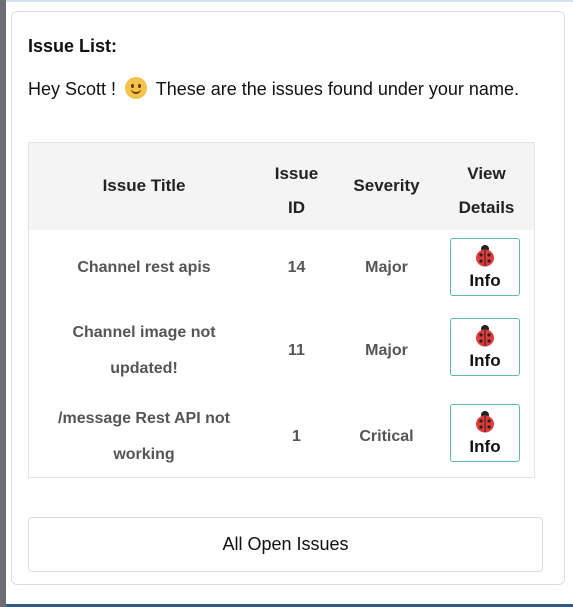  I want to click on row-issue-title: Channel rest apis, so click(144, 267).